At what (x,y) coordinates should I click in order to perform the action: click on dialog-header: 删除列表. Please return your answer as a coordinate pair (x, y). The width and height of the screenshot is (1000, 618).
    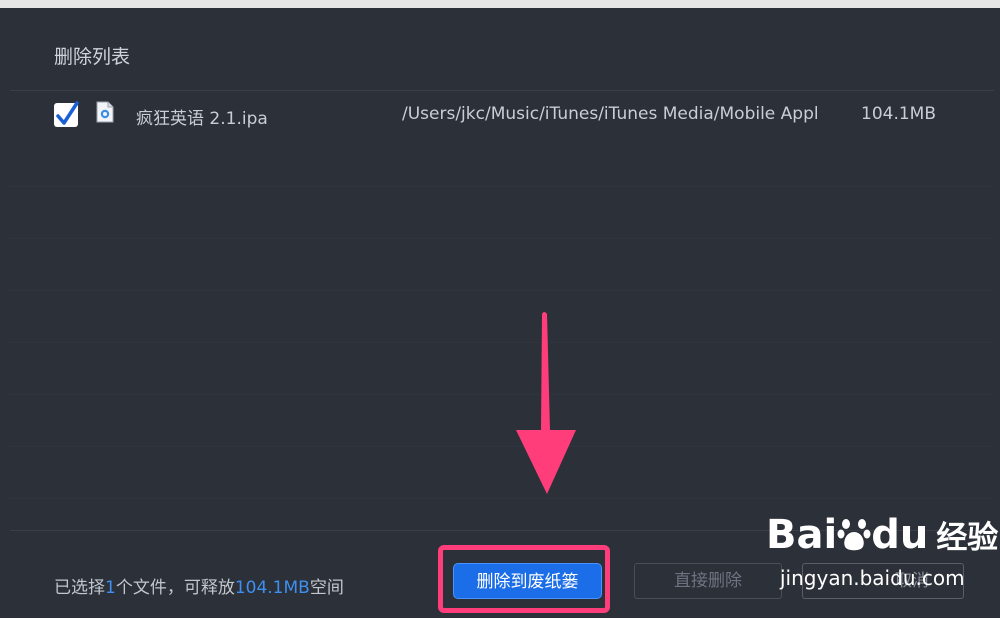
    Looking at the image, I should click on (502, 49).